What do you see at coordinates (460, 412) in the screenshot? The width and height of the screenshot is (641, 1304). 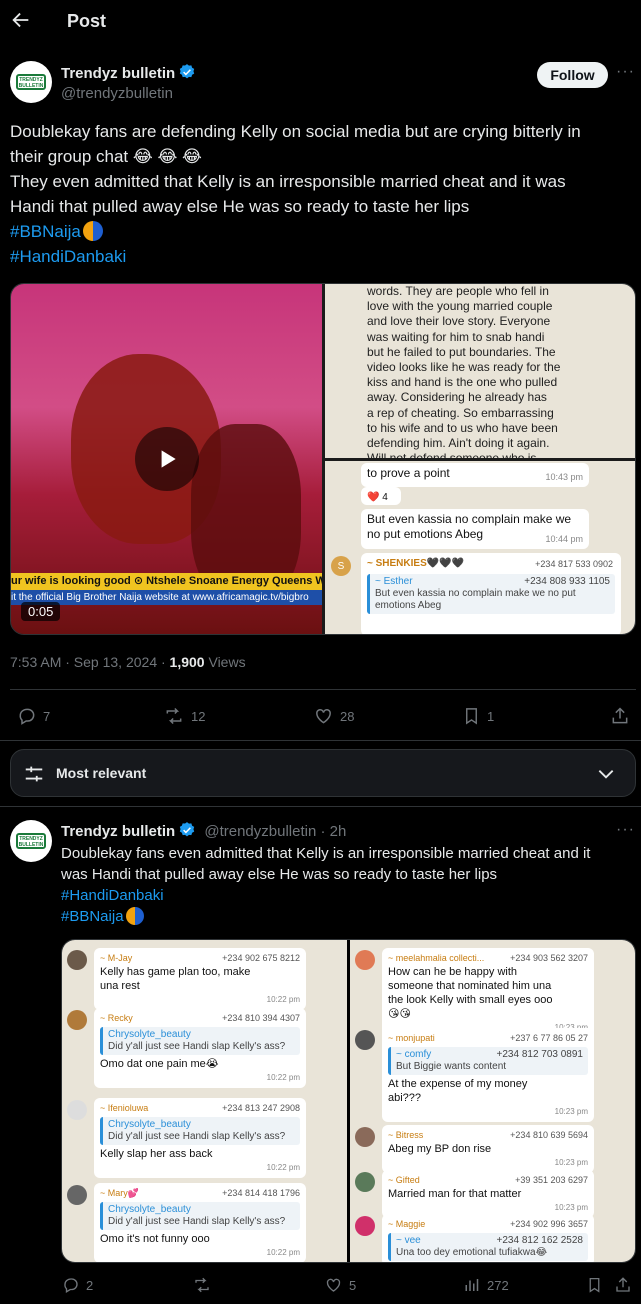 I see `chat-text-line: a rep of cheating. So embarrassing` at bounding box center [460, 412].